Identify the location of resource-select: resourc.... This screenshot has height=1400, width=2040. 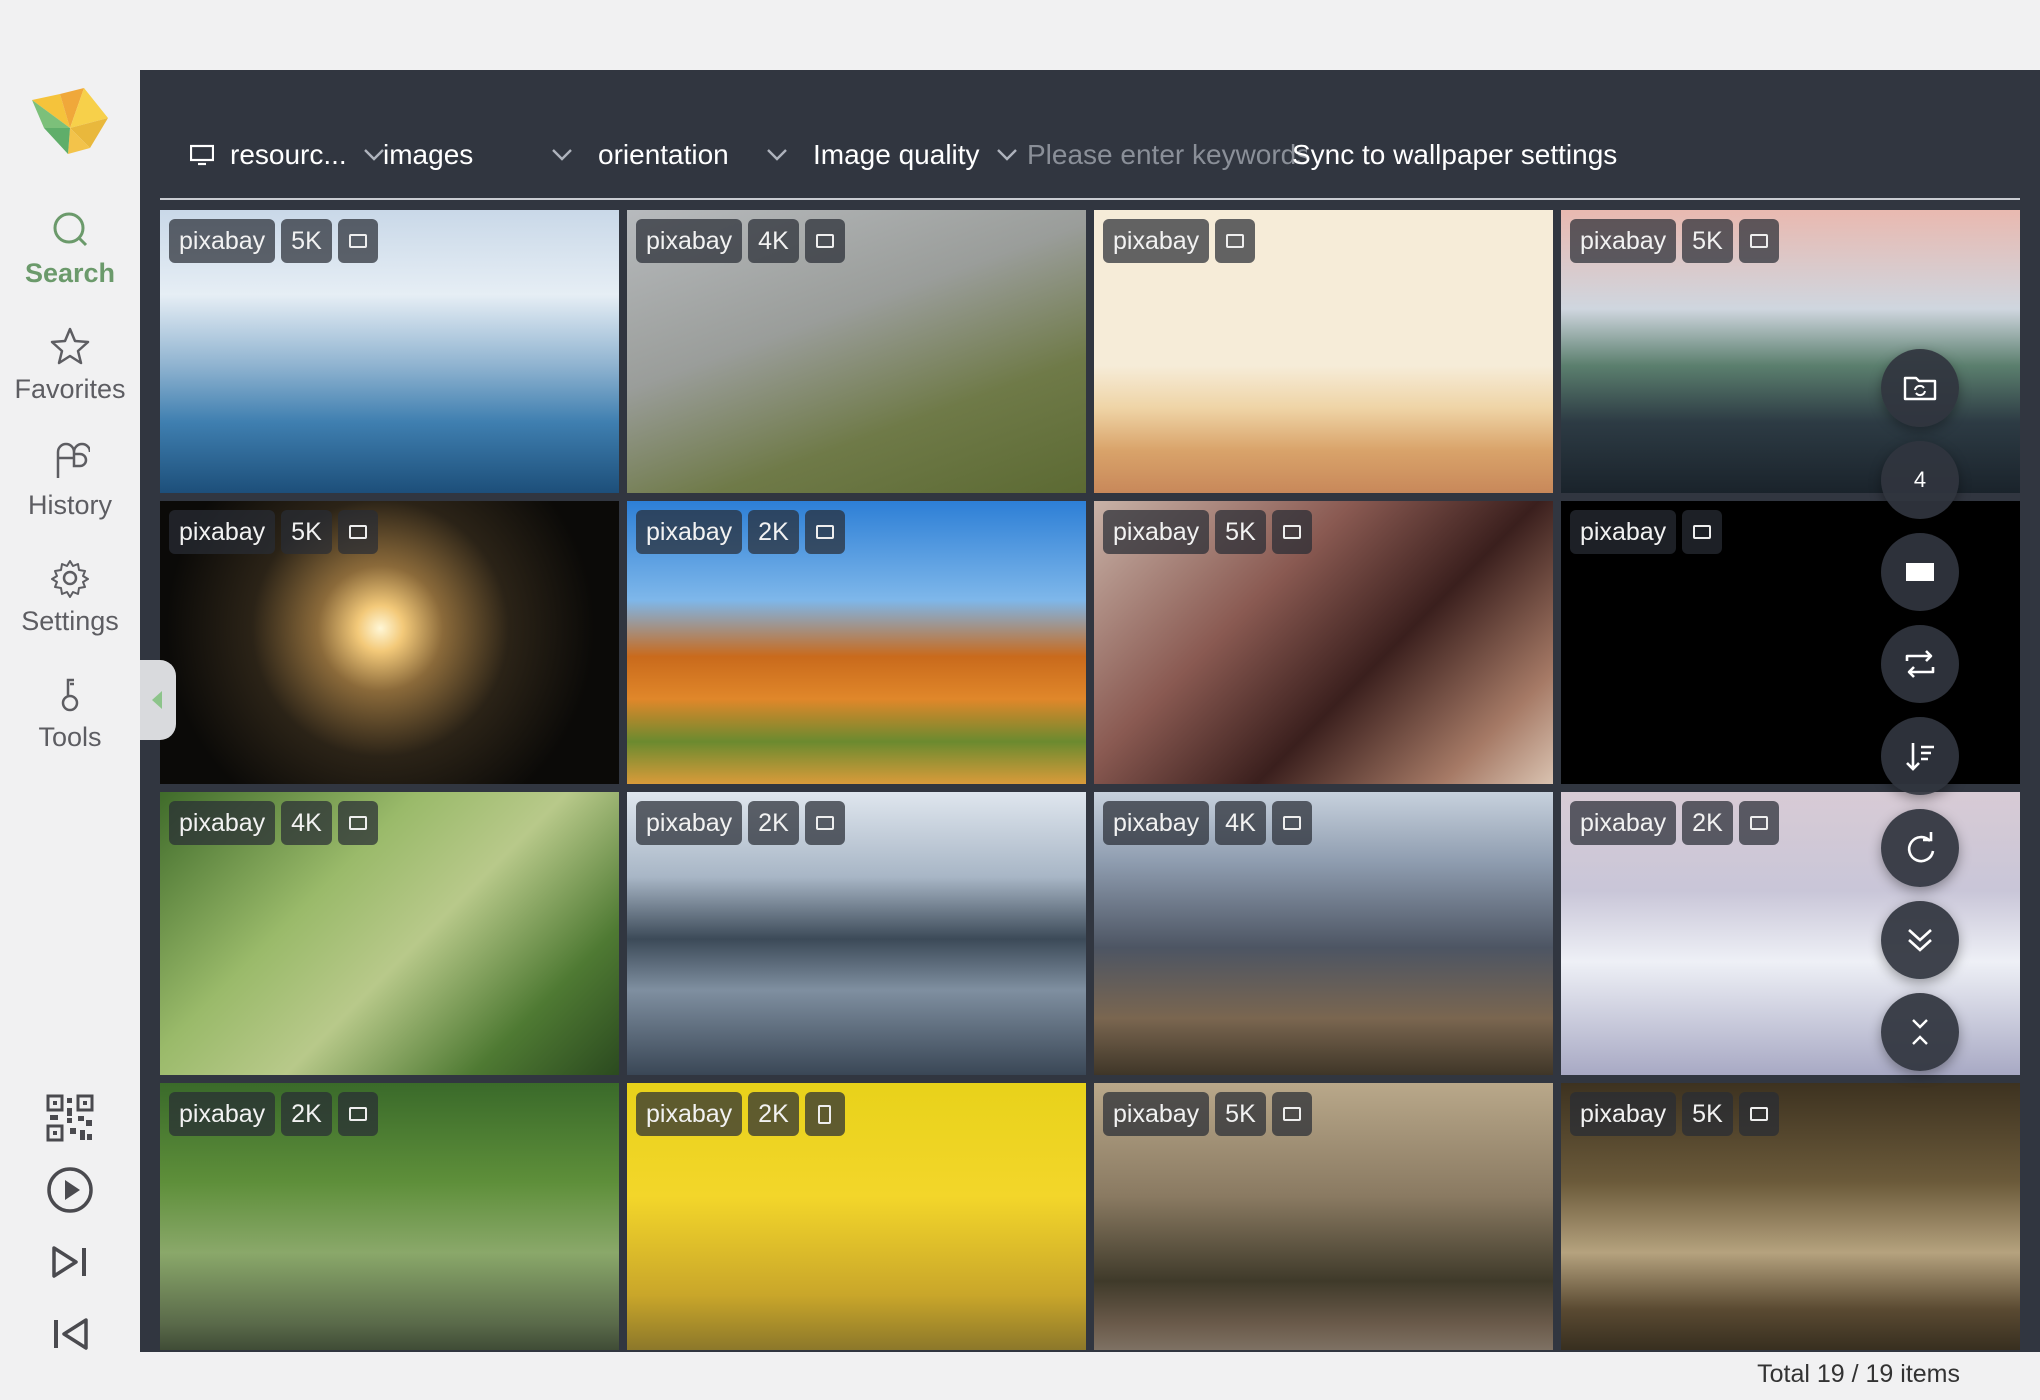
(287, 155).